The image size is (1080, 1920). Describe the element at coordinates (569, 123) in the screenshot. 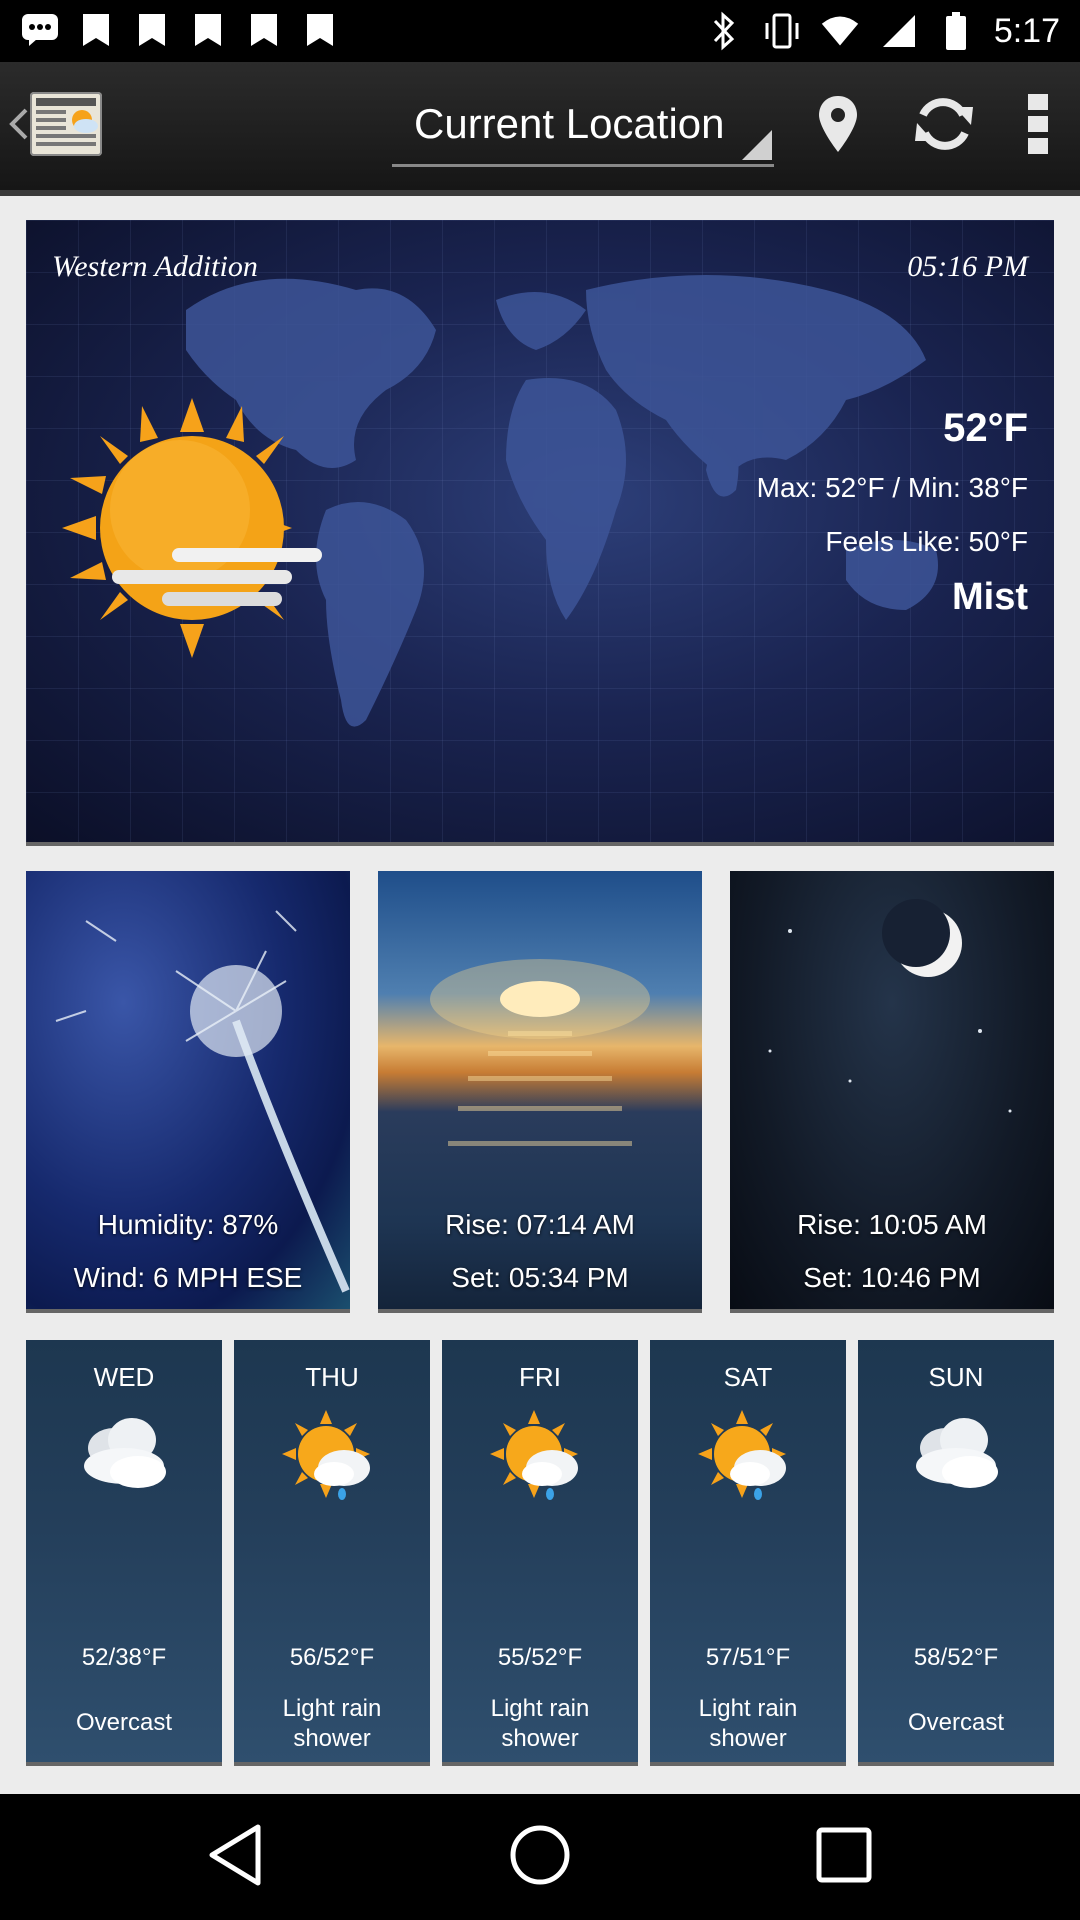

I see `location-dropdown-label: Current Location` at that location.